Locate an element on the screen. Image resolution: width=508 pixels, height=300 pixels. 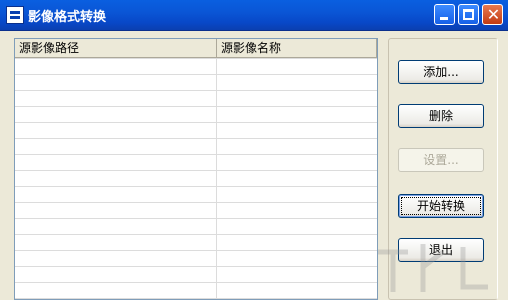
column-header-source-name: 源影像名称 is located at coordinates (297, 48).